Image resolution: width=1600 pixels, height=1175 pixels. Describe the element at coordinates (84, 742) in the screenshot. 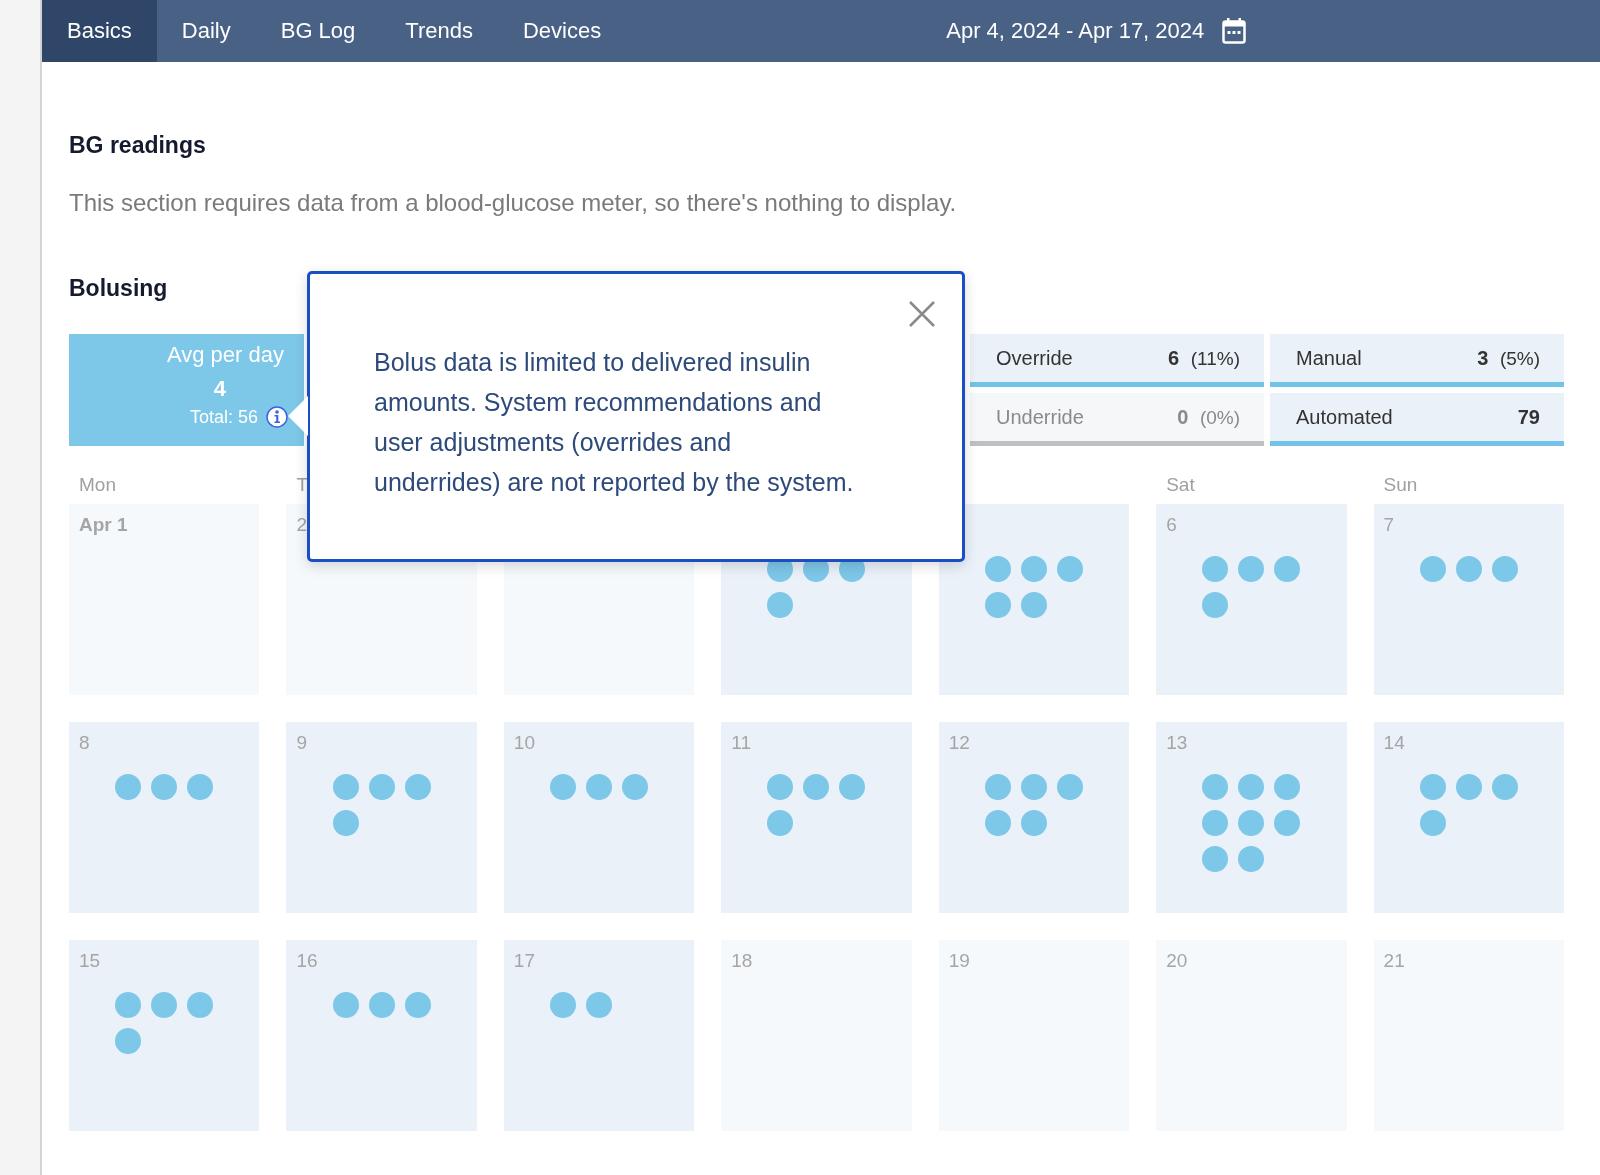

I see `day-label: 8` at that location.